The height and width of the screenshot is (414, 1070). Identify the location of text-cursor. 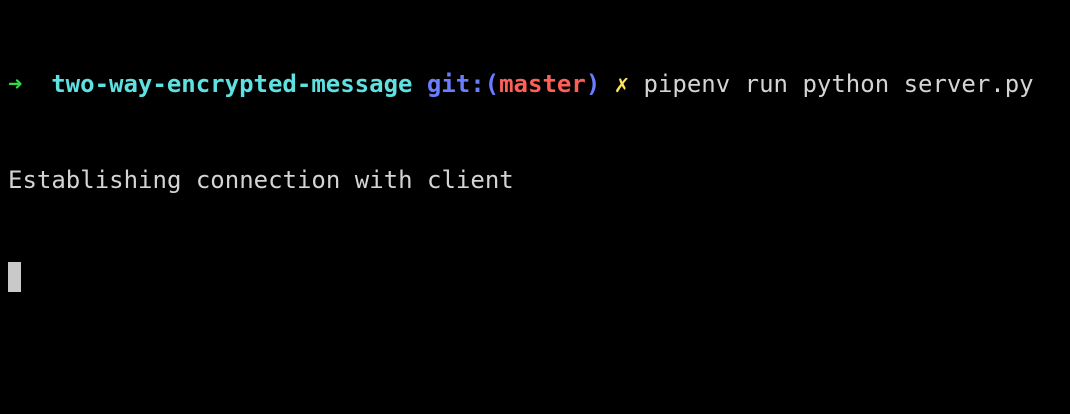
(14, 277).